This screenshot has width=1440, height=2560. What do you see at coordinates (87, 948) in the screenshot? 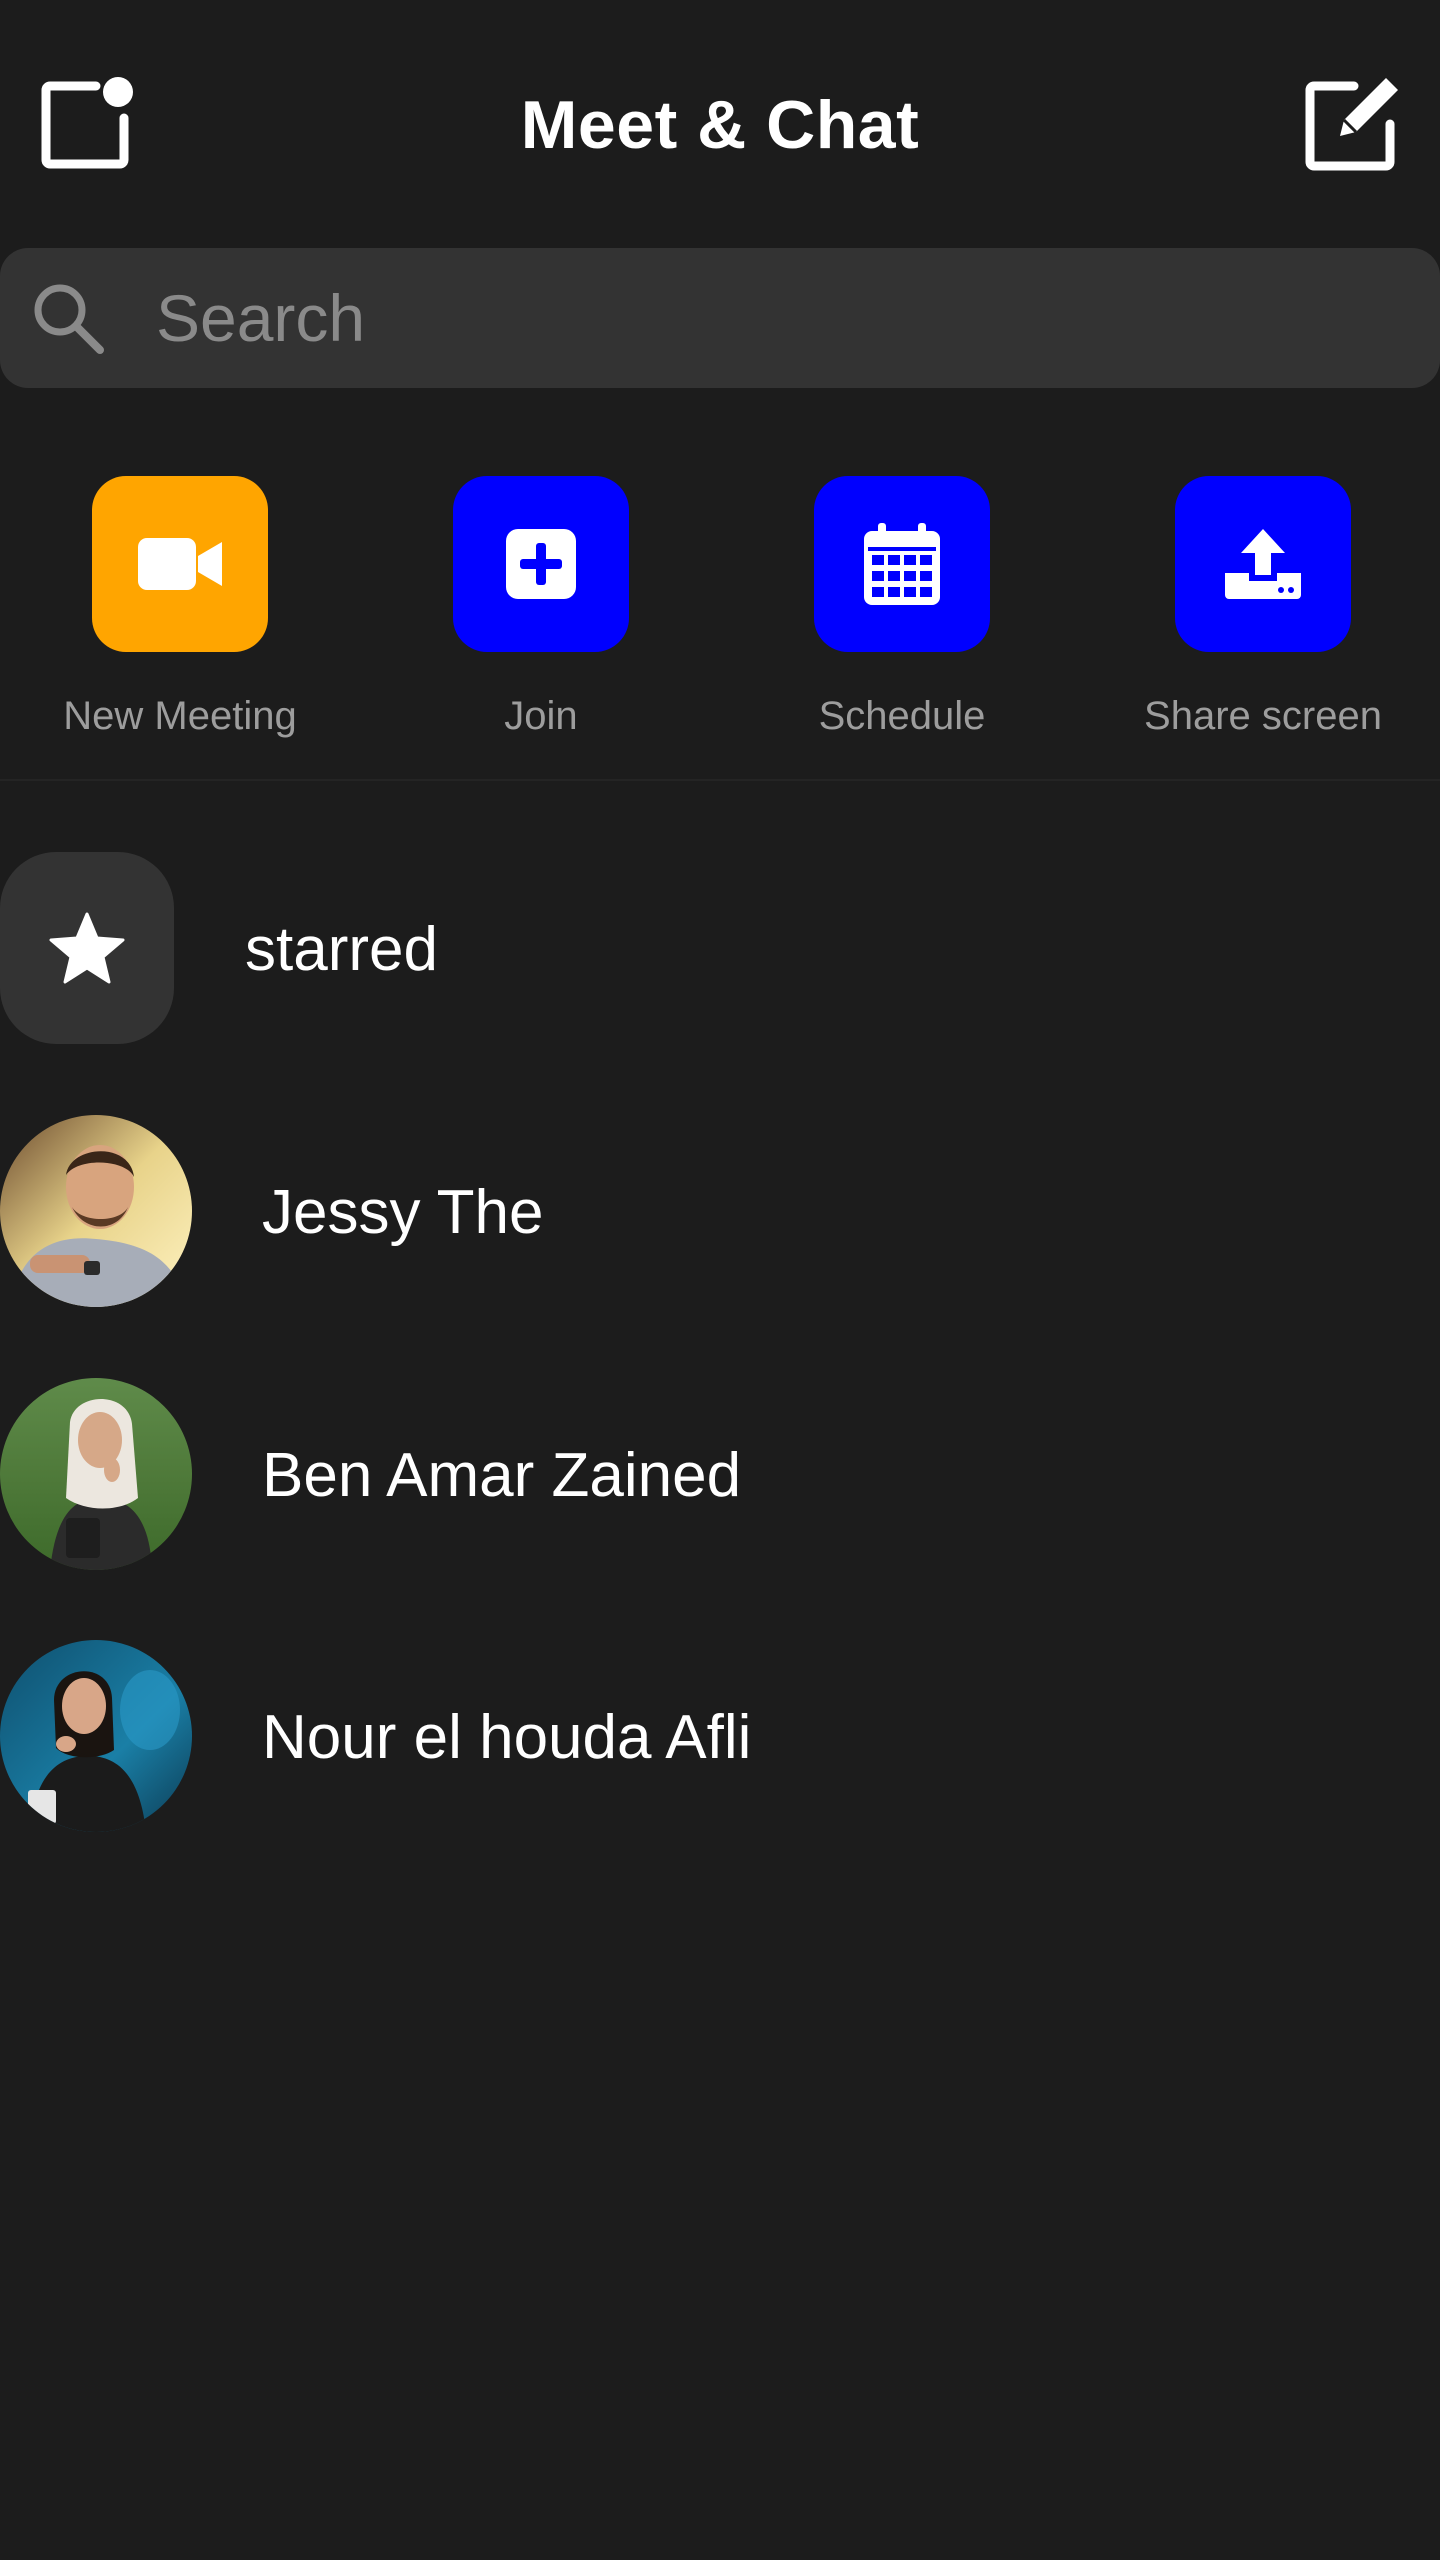
I see `star-icon` at bounding box center [87, 948].